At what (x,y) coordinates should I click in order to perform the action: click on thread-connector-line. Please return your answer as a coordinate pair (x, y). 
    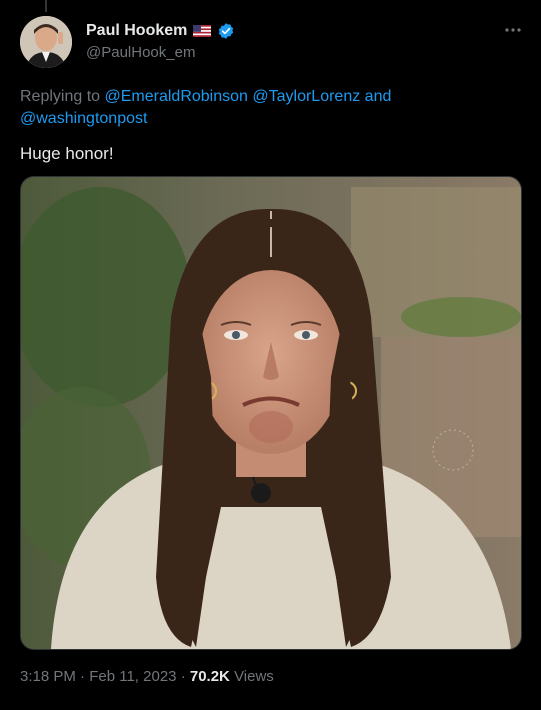
    Looking at the image, I should click on (46, 6).